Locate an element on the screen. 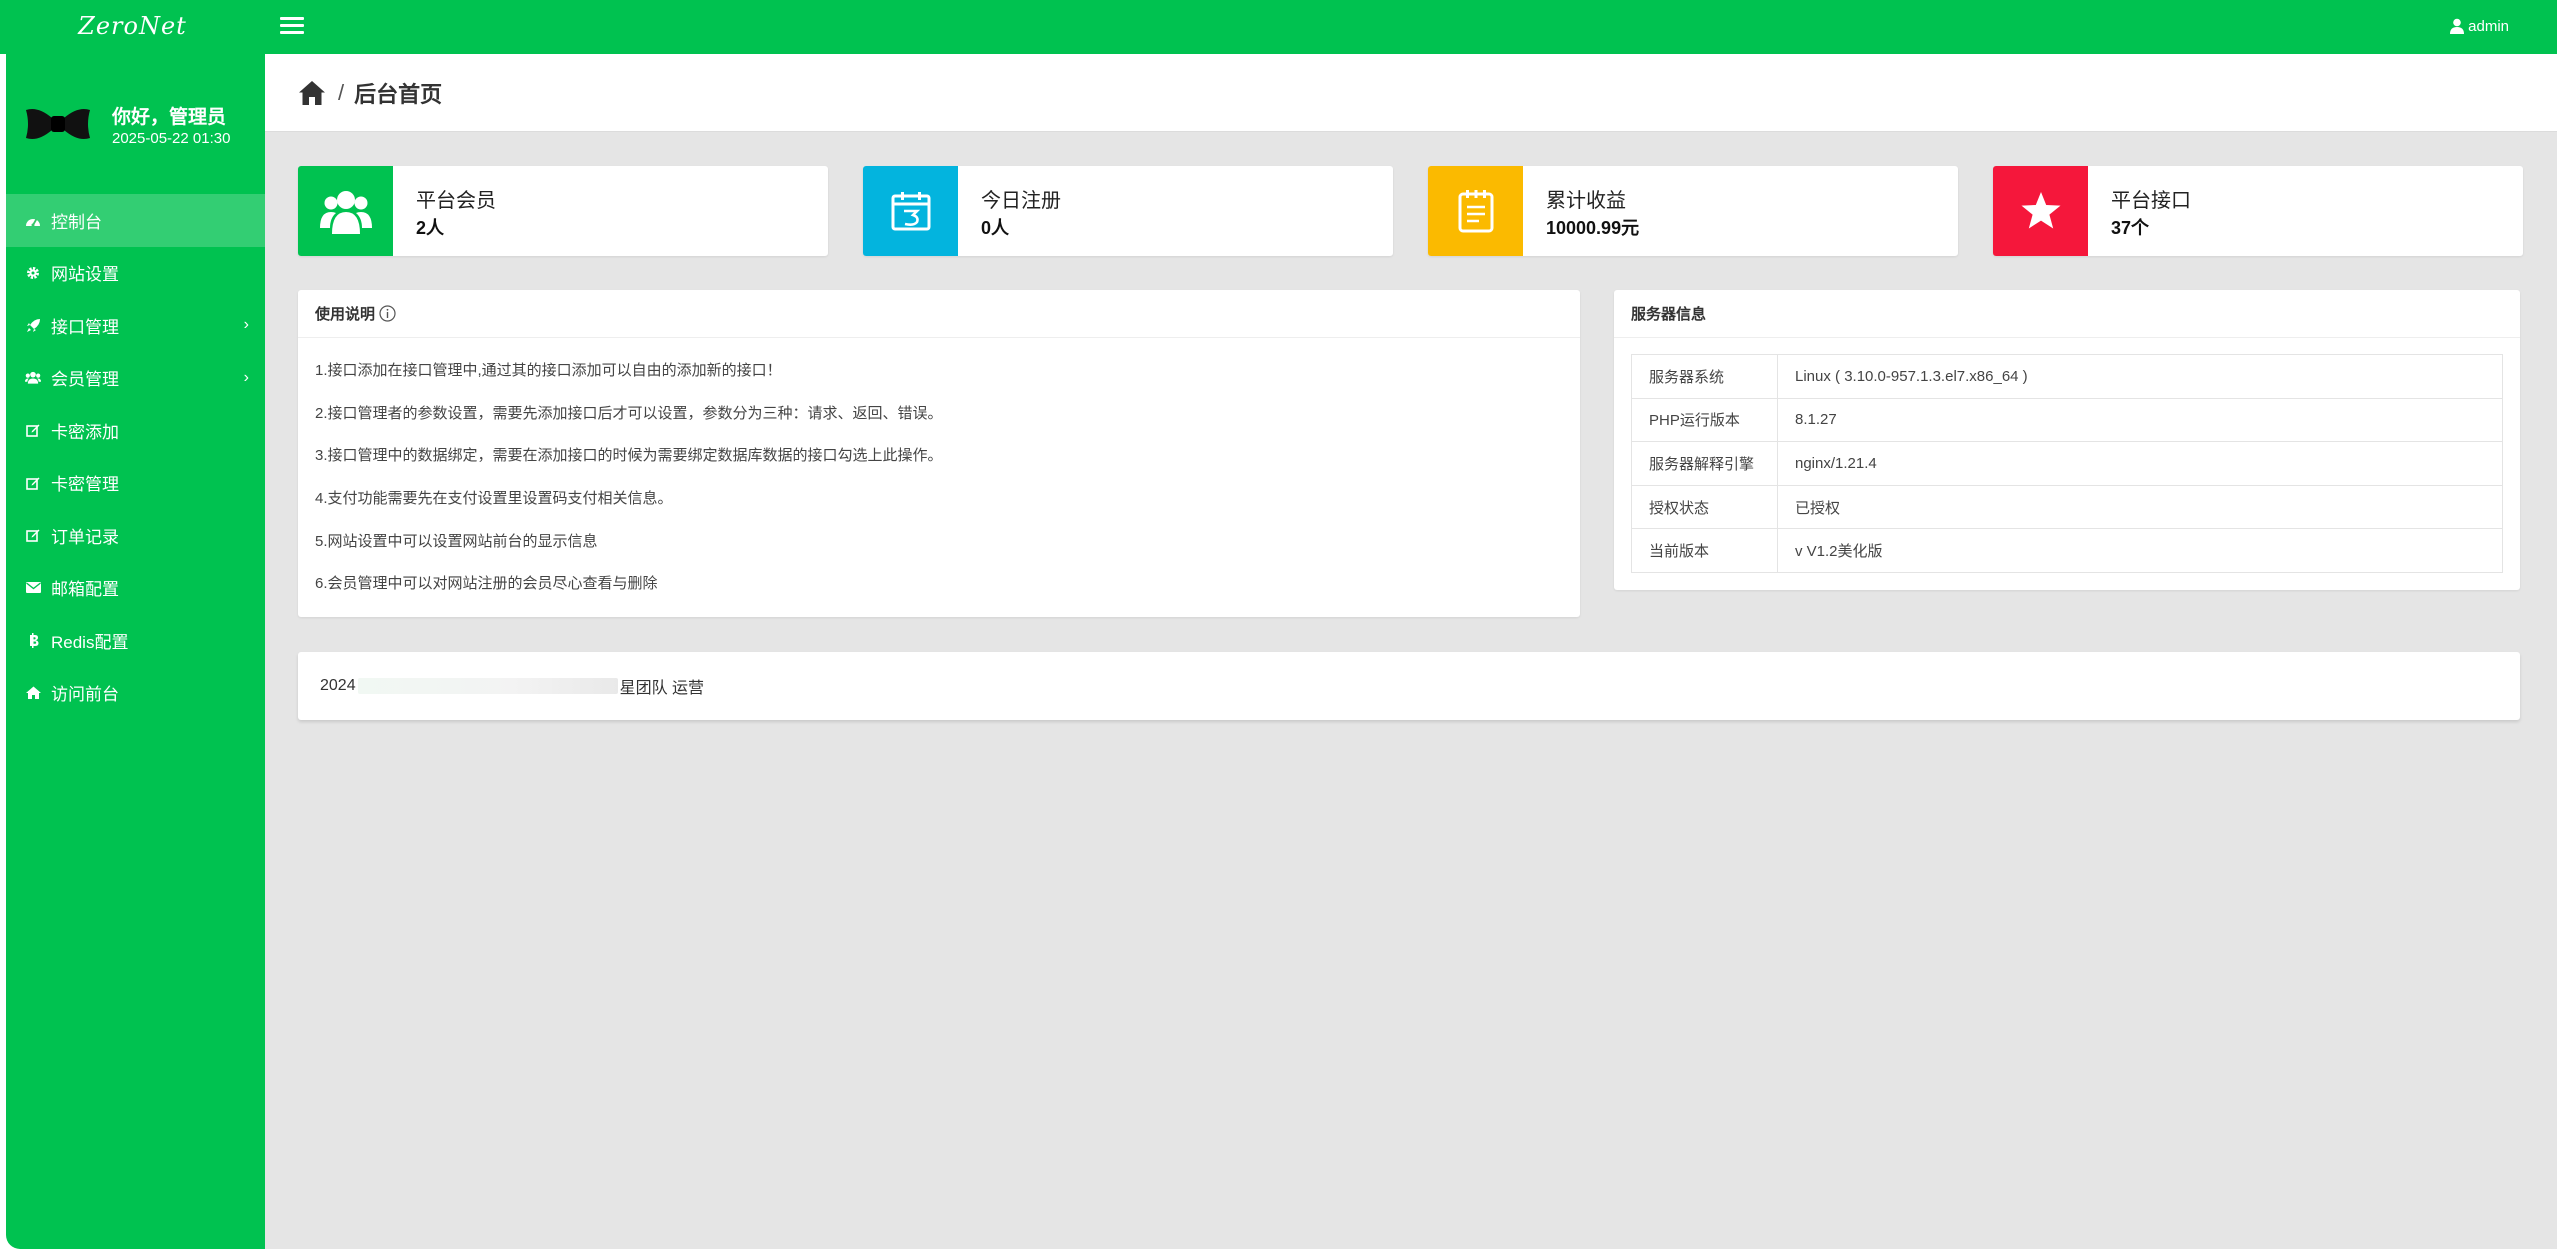 Image resolution: width=2560 pixels, height=1255 pixels. sidebar-item-visit-frontend: 访问前台 is located at coordinates (135, 693).